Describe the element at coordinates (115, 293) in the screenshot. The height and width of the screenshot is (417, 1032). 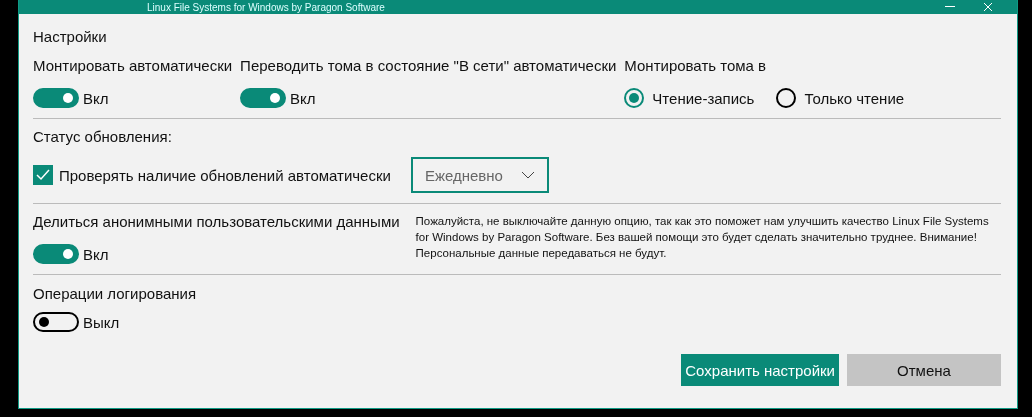
I see `setting-label: Операции логирования` at that location.